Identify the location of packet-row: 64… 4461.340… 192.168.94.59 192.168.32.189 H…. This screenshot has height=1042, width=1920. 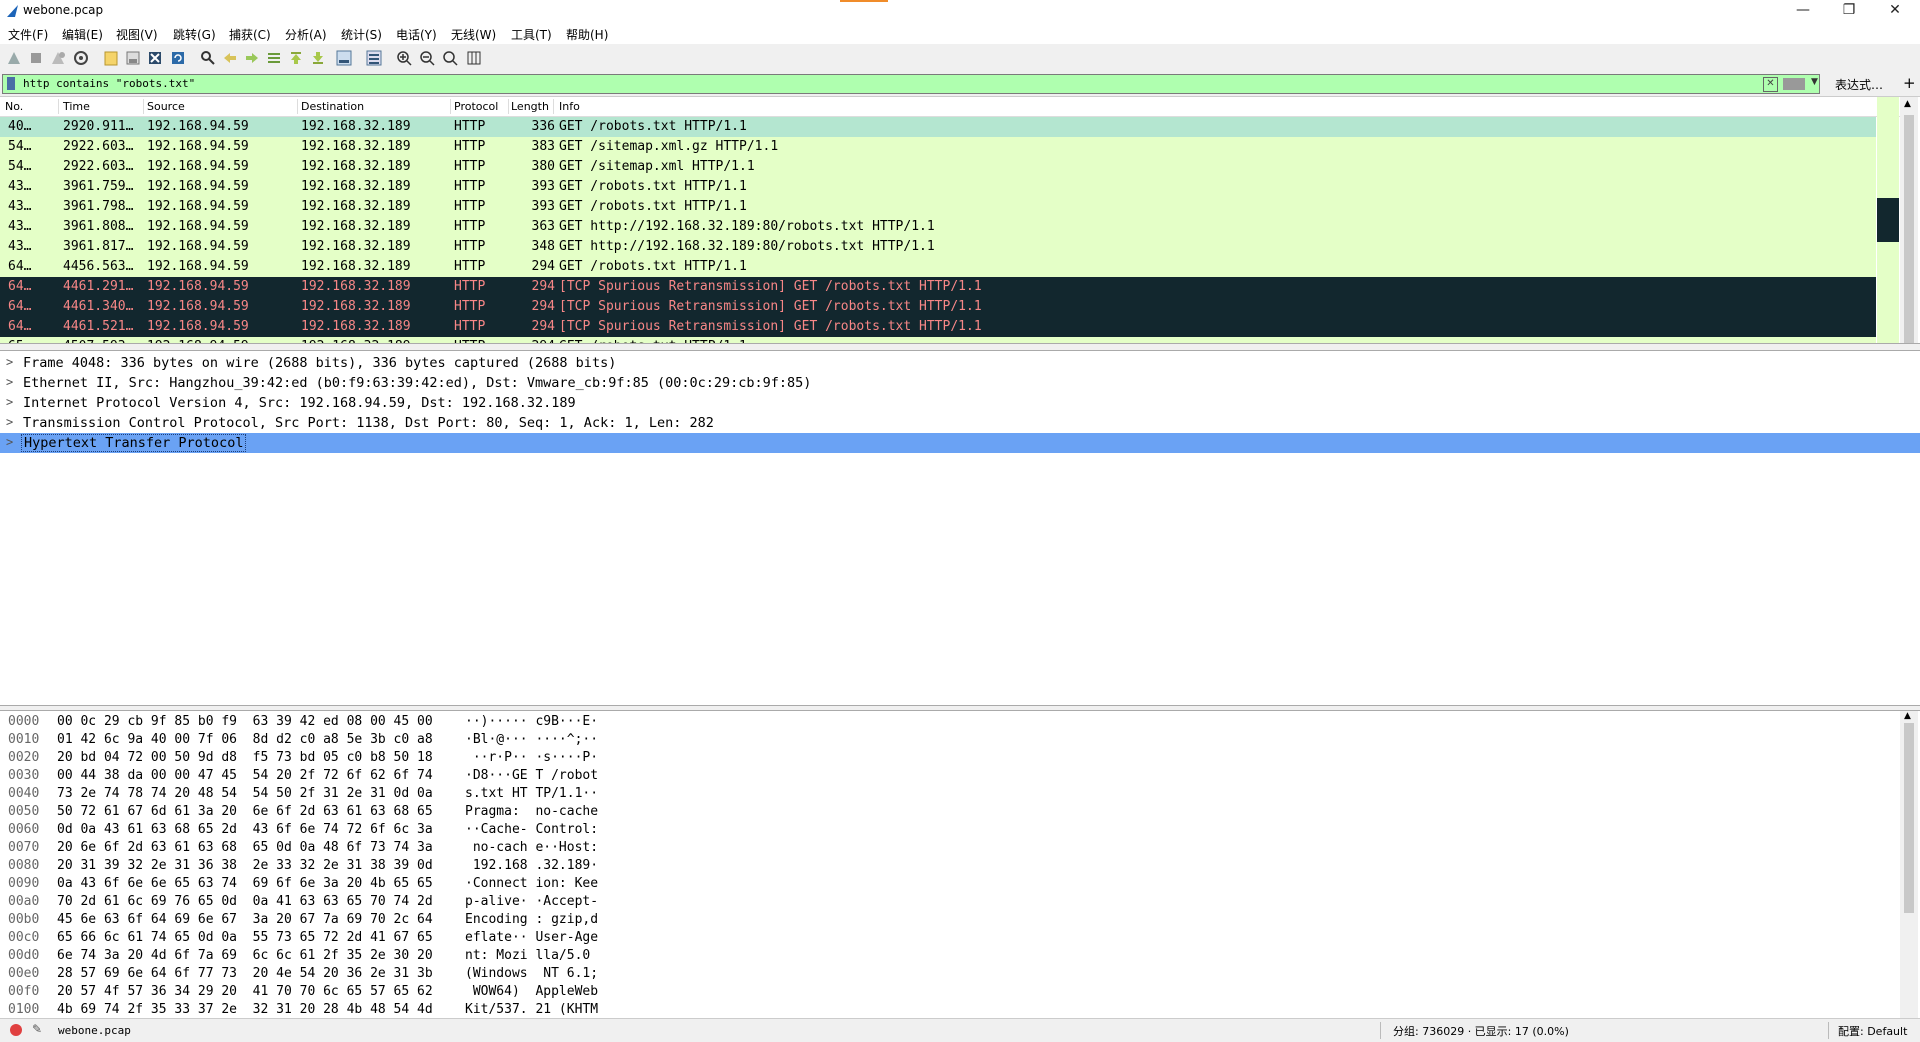
(938, 307).